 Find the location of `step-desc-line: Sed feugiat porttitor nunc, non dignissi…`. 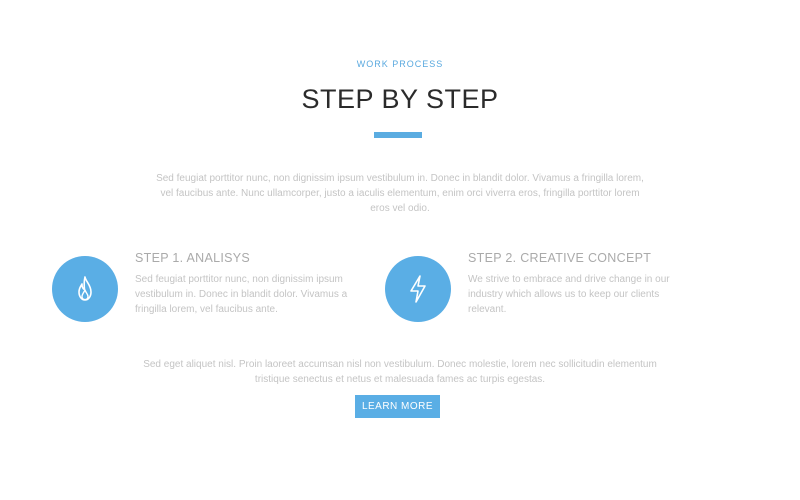

step-desc-line: Sed feugiat porttitor nunc, non dignissi… is located at coordinates (239, 279).